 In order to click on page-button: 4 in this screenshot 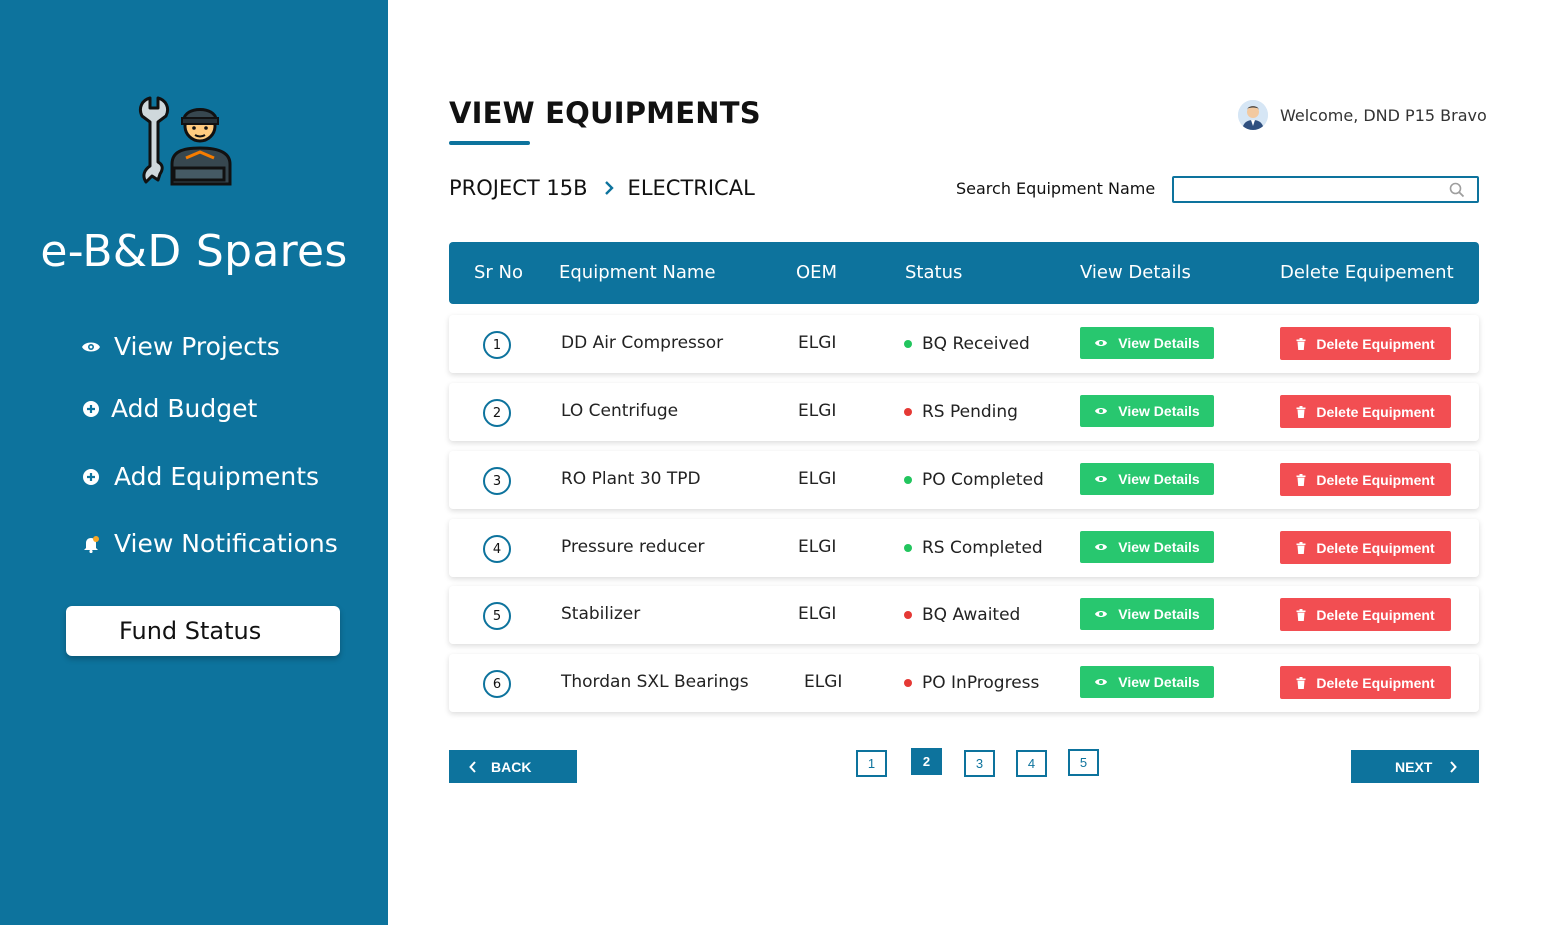, I will do `click(1031, 763)`.